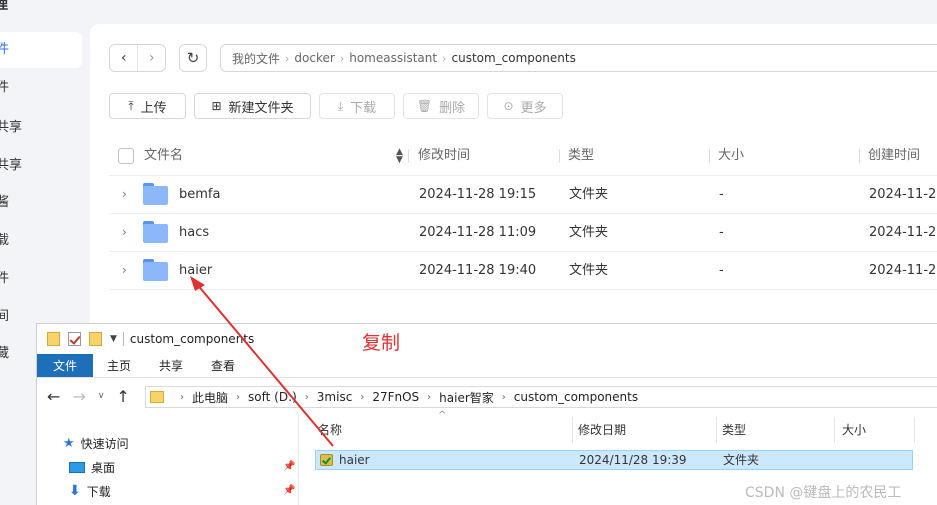 This screenshot has height=505, width=937. Describe the element at coordinates (466, 397) in the screenshot. I see `address-segment: haier智家` at that location.